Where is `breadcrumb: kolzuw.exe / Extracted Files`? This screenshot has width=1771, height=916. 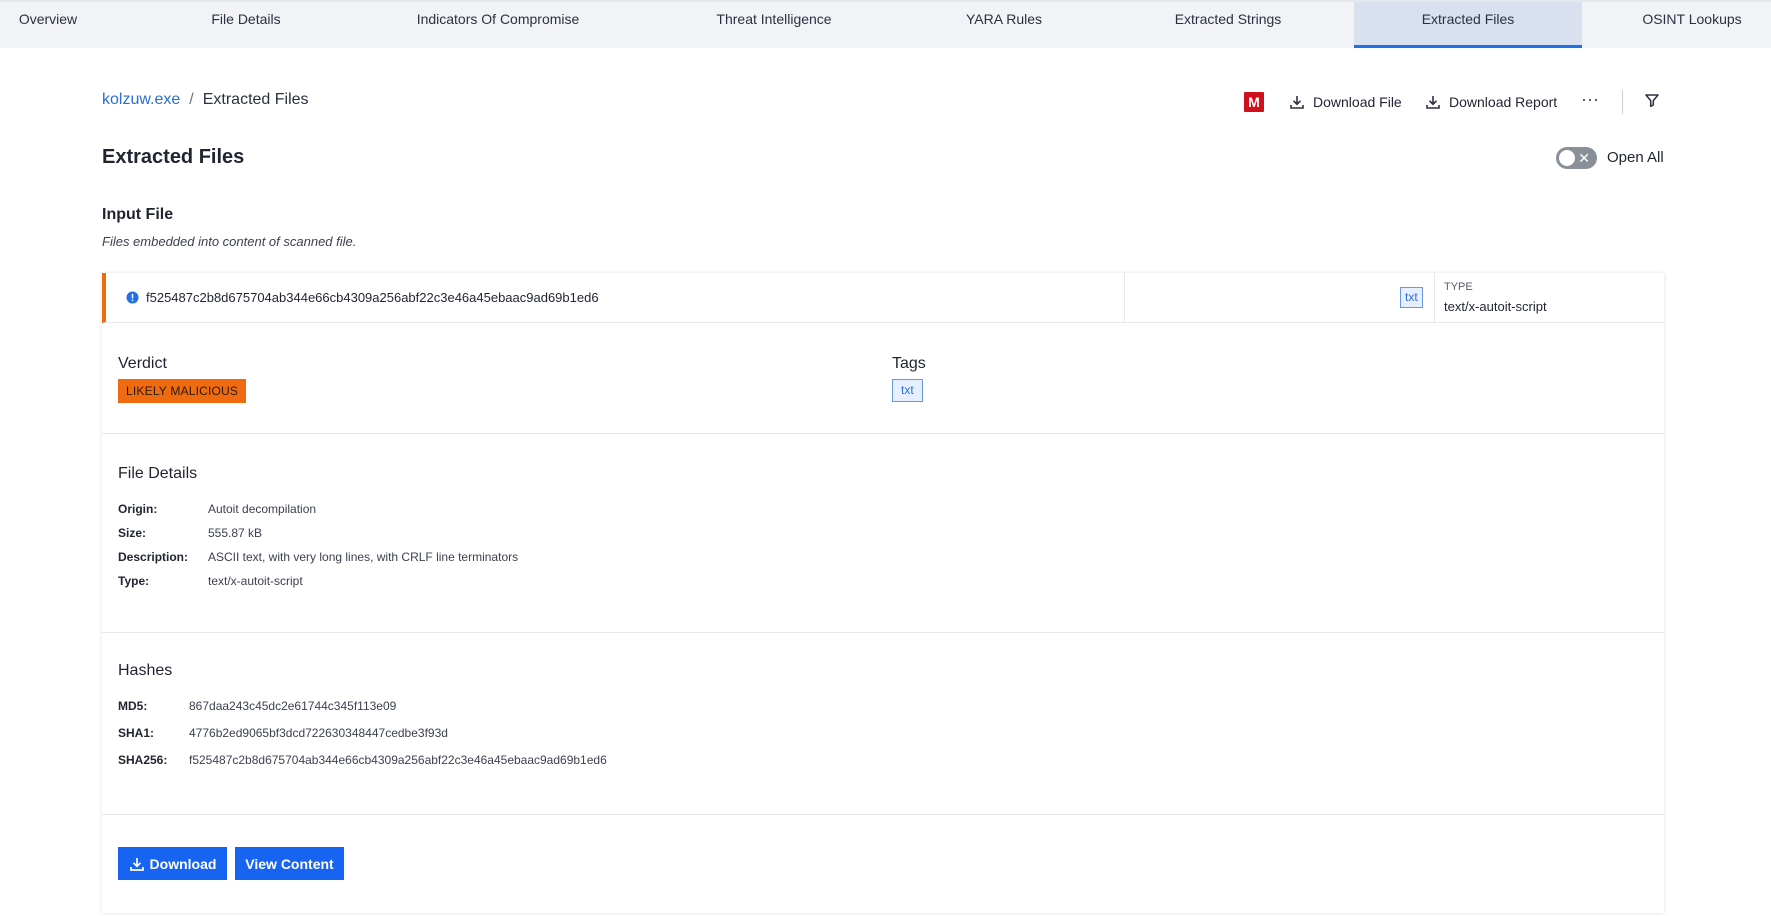
breadcrumb: kolzuw.exe / Extracted Files is located at coordinates (205, 100).